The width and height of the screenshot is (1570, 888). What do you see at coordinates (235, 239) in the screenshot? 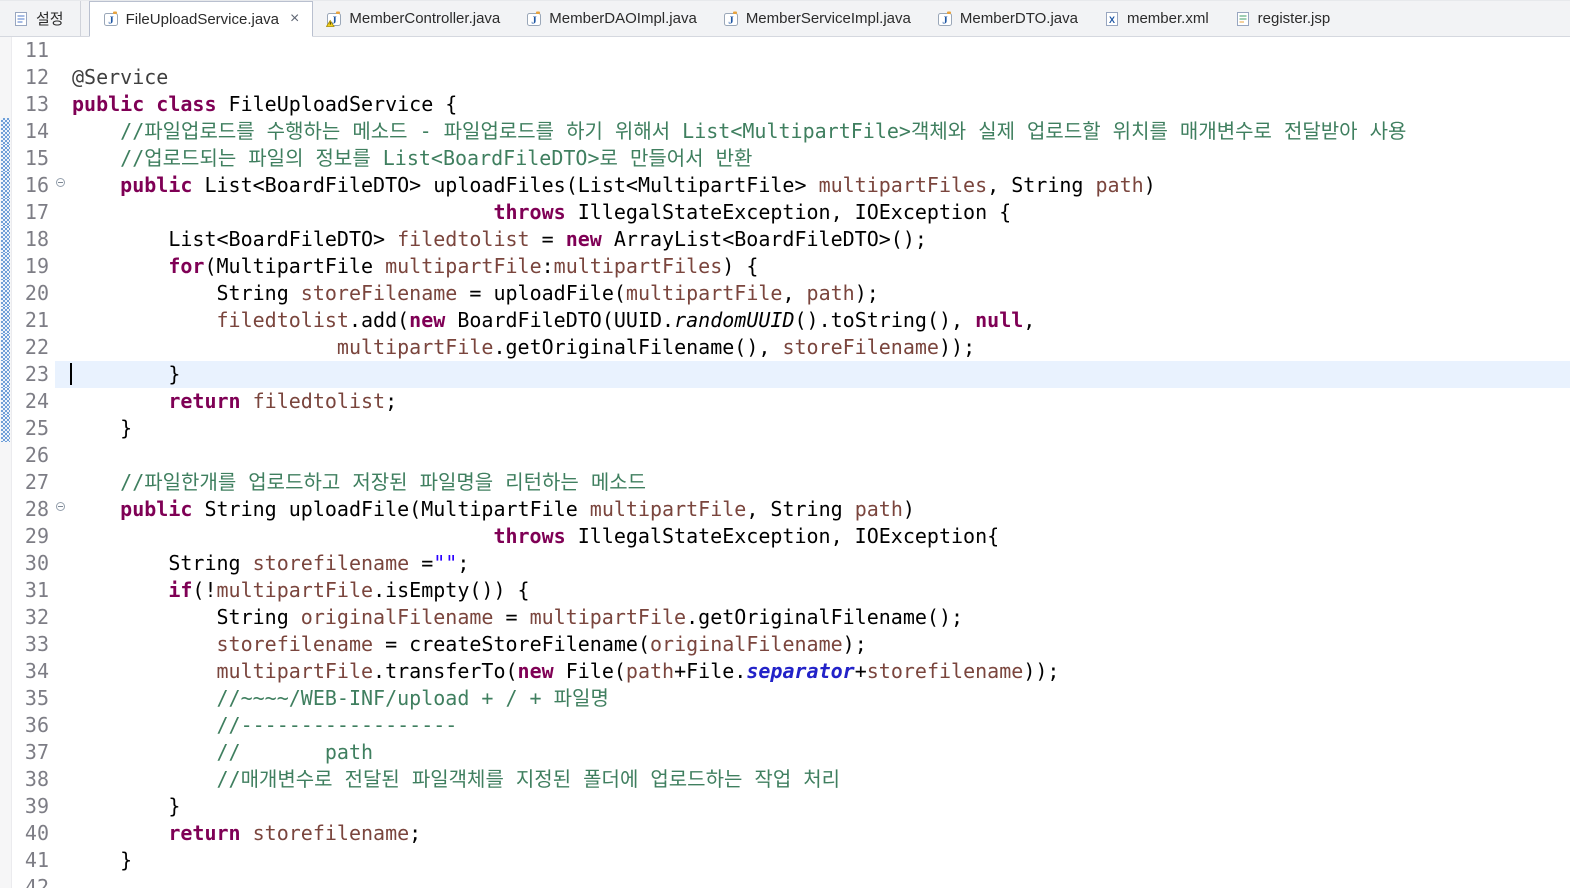
I see `code-token: List<BoardFileDTO>` at bounding box center [235, 239].